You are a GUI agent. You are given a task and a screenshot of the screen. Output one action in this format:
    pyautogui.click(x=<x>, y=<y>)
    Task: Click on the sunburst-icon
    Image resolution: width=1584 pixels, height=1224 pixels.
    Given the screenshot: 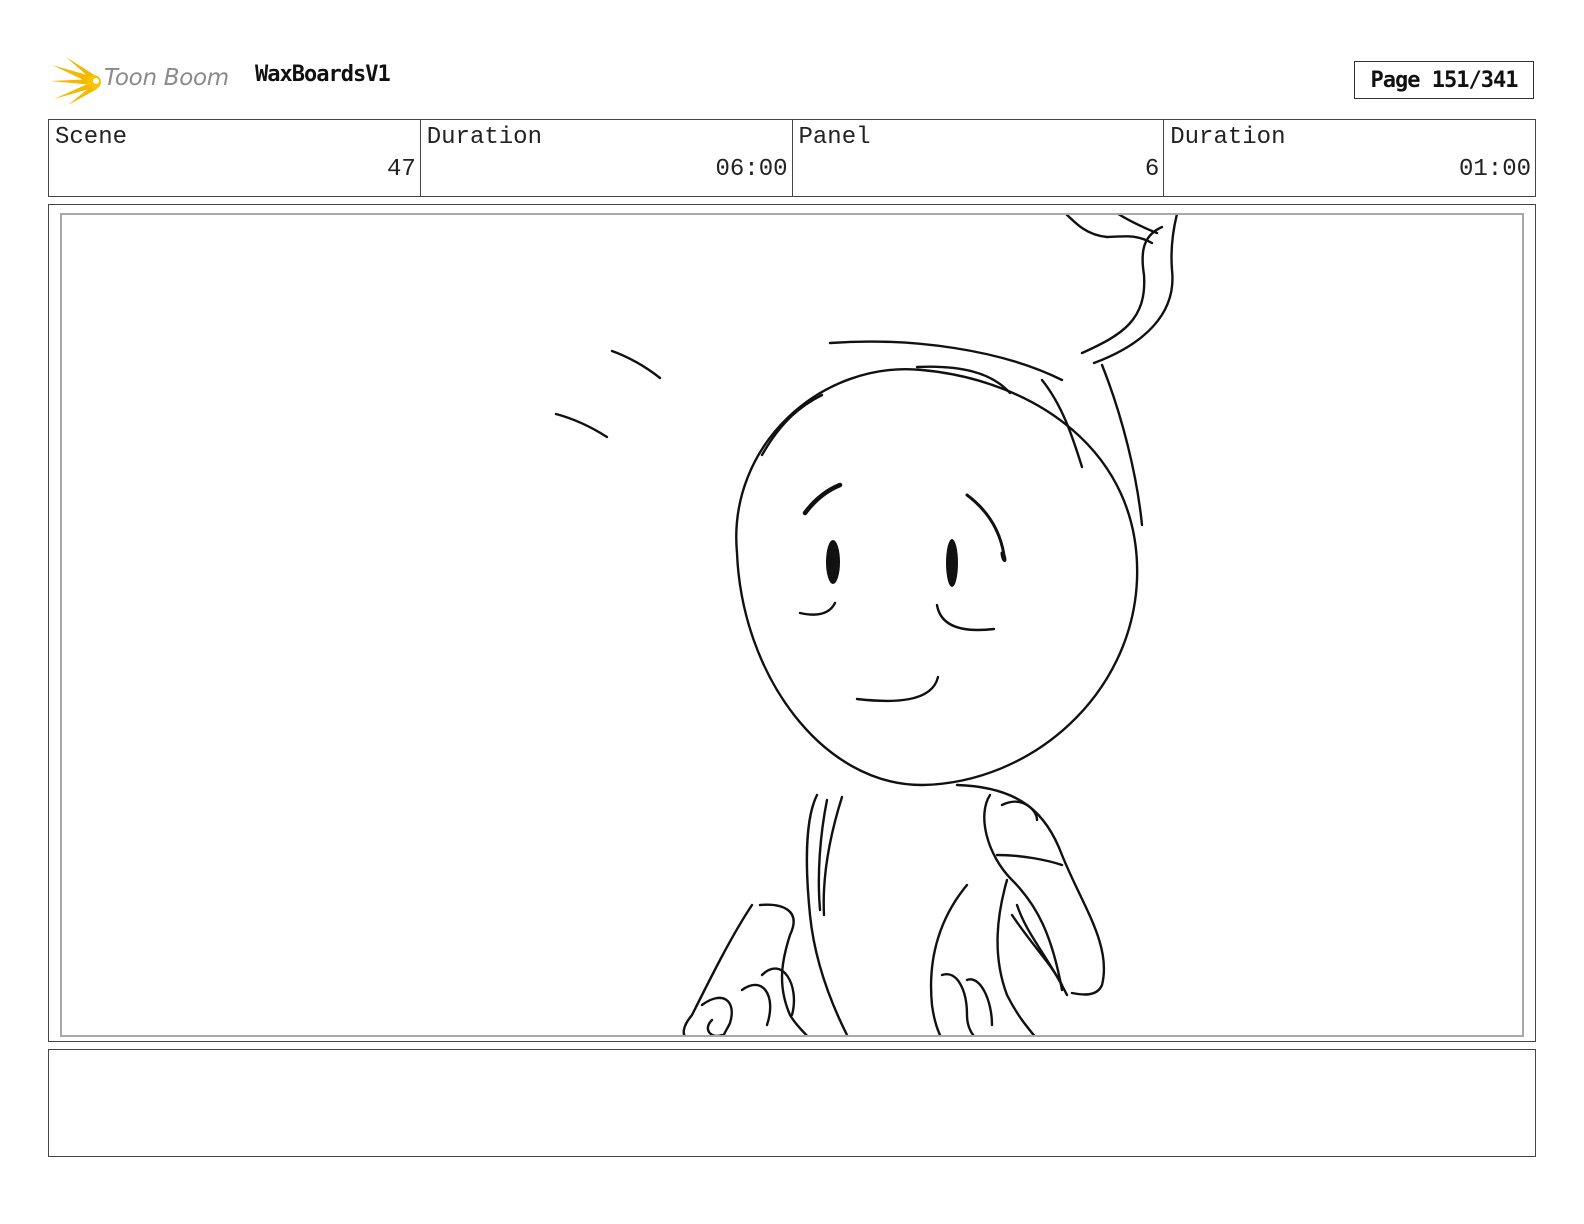 What is the action you would take?
    pyautogui.click(x=75, y=81)
    